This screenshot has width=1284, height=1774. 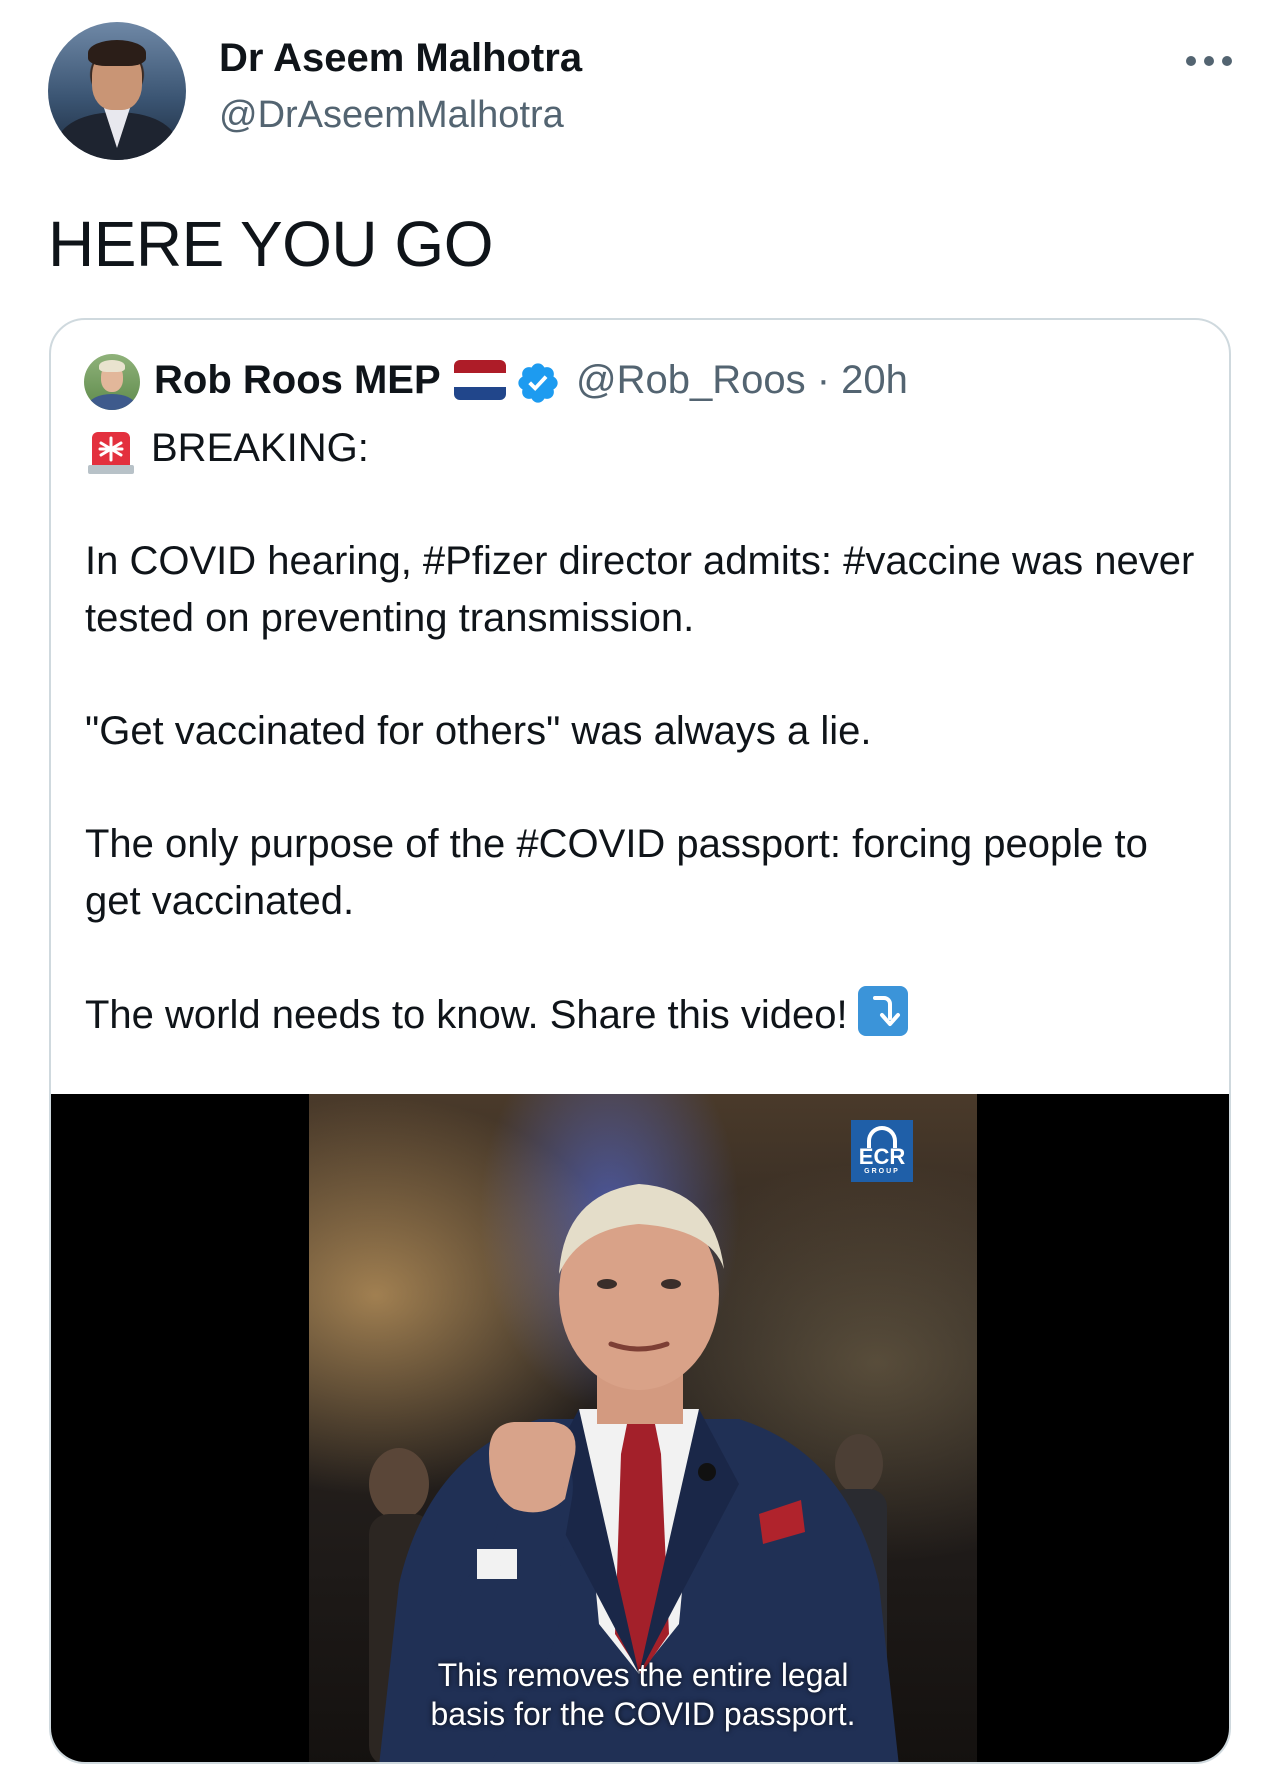 What do you see at coordinates (297, 380) in the screenshot?
I see `quoted-author-name: Rob Roos MEP` at bounding box center [297, 380].